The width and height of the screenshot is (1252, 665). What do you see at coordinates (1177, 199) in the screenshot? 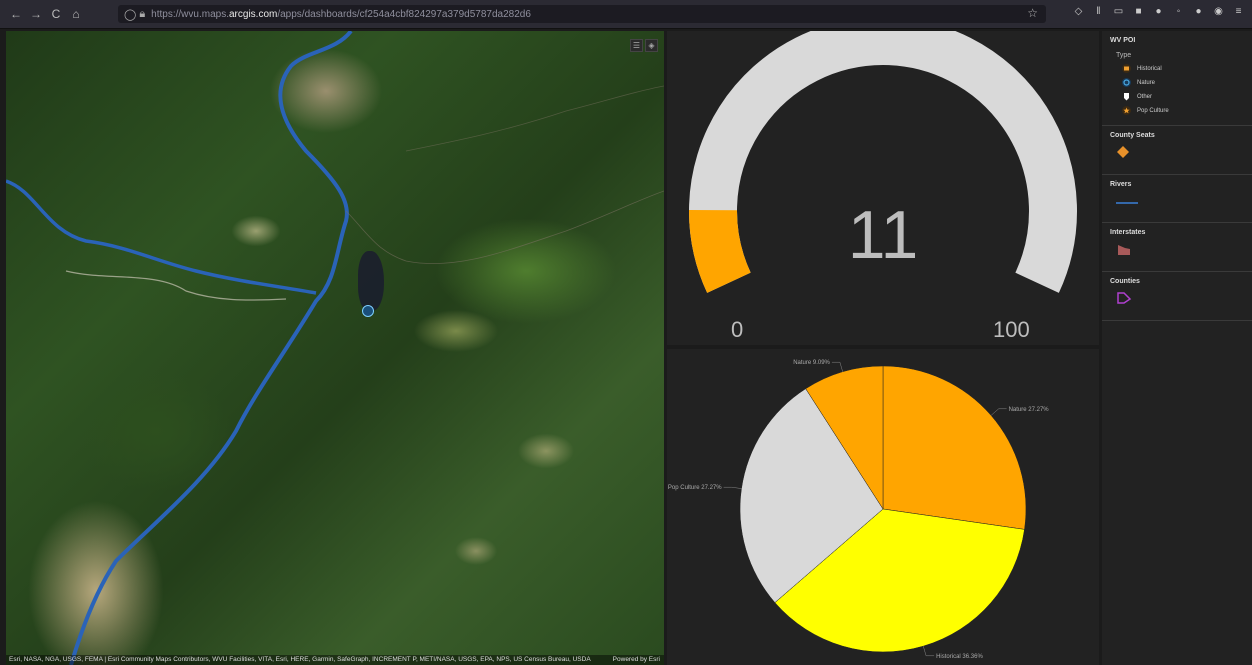
I see `legend-rivers: Rivers` at bounding box center [1177, 199].